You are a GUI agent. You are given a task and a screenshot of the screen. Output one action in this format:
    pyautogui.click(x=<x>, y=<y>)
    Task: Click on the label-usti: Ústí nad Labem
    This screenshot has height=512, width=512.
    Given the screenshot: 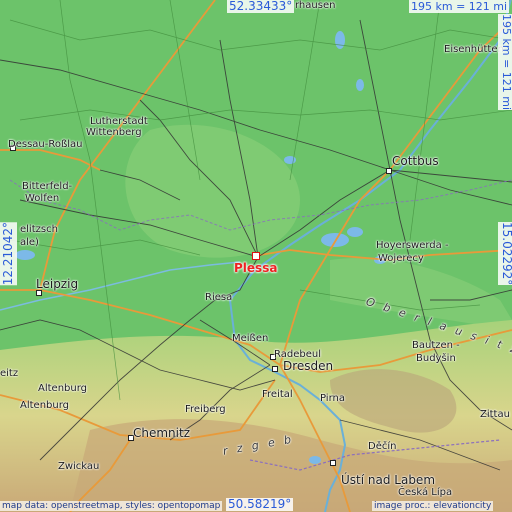 What is the action you would take?
    pyautogui.click(x=388, y=480)
    